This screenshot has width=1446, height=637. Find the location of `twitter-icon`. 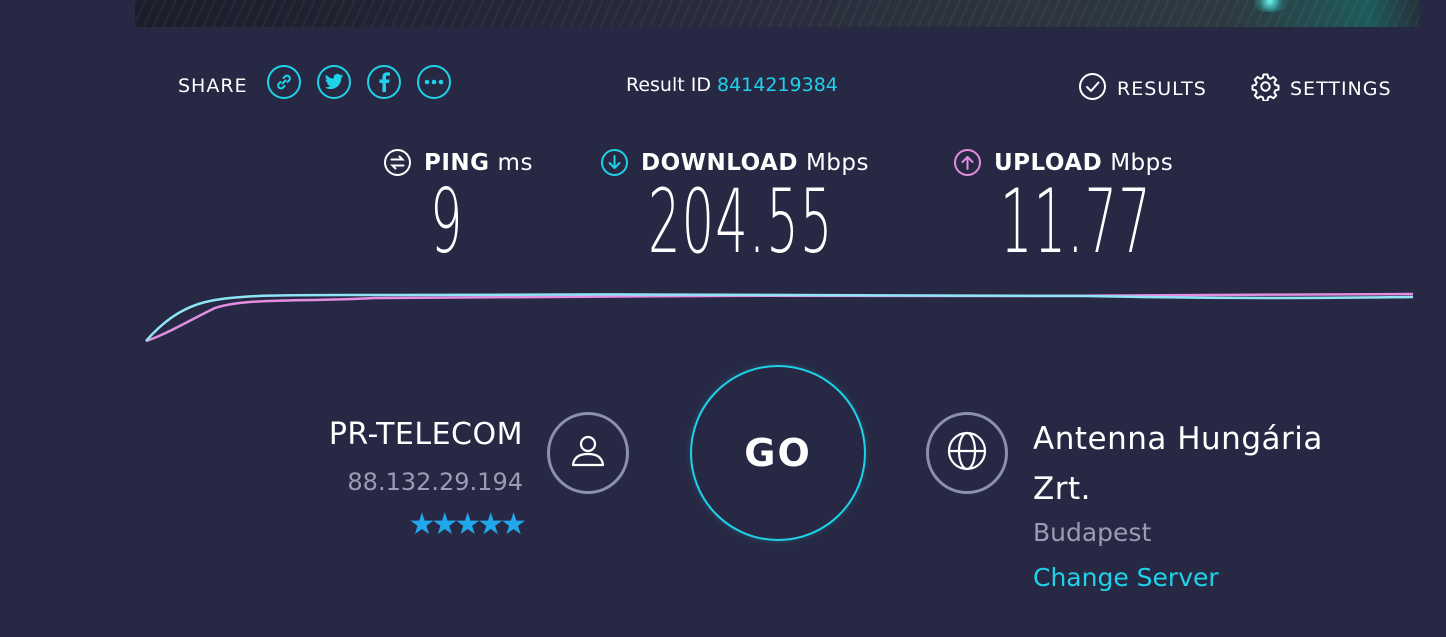

twitter-icon is located at coordinates (334, 82).